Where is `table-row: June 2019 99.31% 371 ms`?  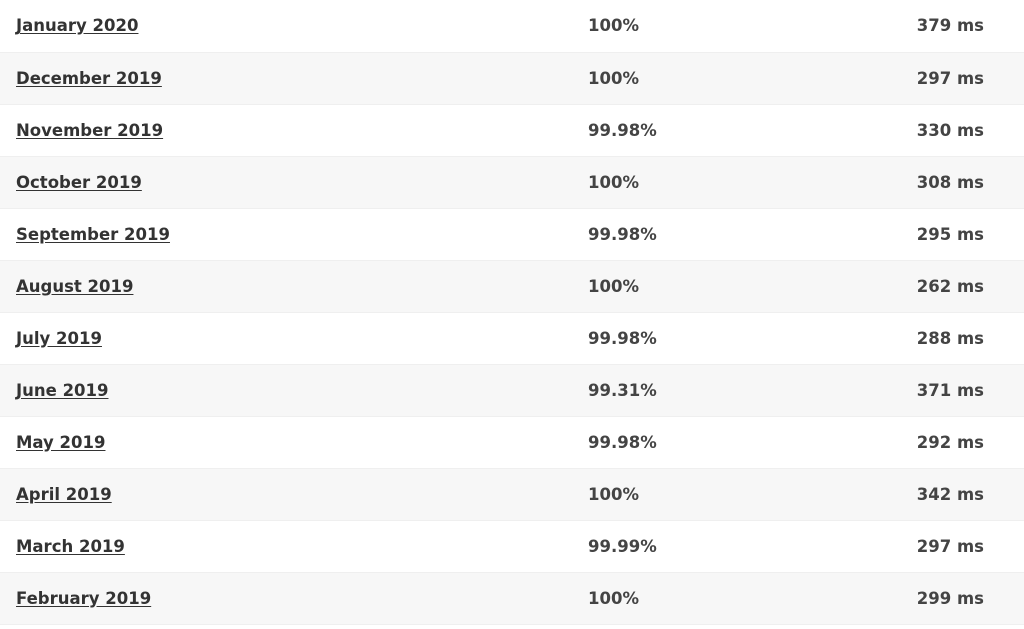
table-row: June 2019 99.31% 371 ms is located at coordinates (512, 390).